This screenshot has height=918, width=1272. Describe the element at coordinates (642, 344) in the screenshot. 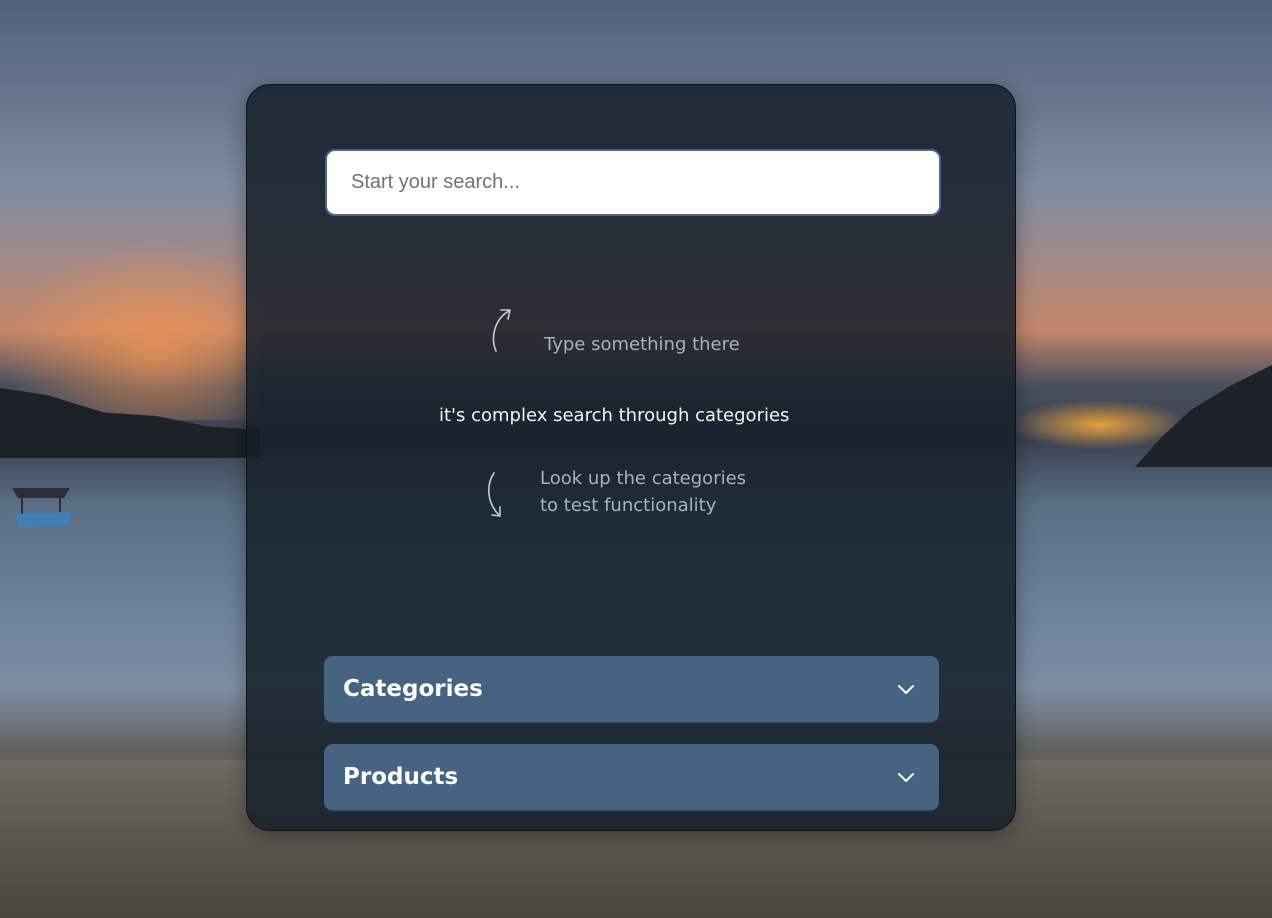

I see `hint-type-something: Type something there` at that location.